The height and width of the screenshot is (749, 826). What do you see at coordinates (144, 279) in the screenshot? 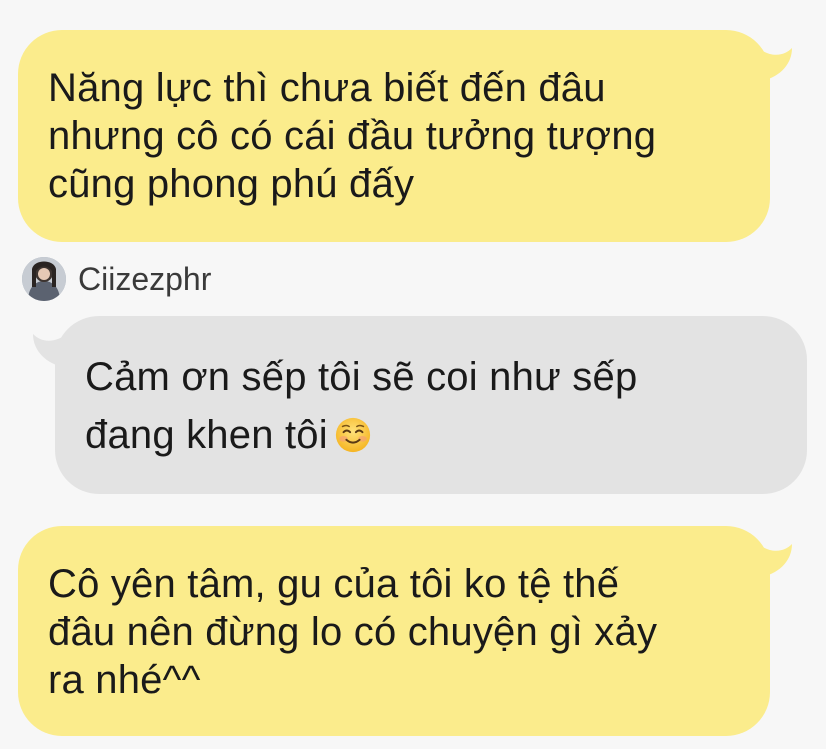
I see `sender-name: Ciizezphr` at bounding box center [144, 279].